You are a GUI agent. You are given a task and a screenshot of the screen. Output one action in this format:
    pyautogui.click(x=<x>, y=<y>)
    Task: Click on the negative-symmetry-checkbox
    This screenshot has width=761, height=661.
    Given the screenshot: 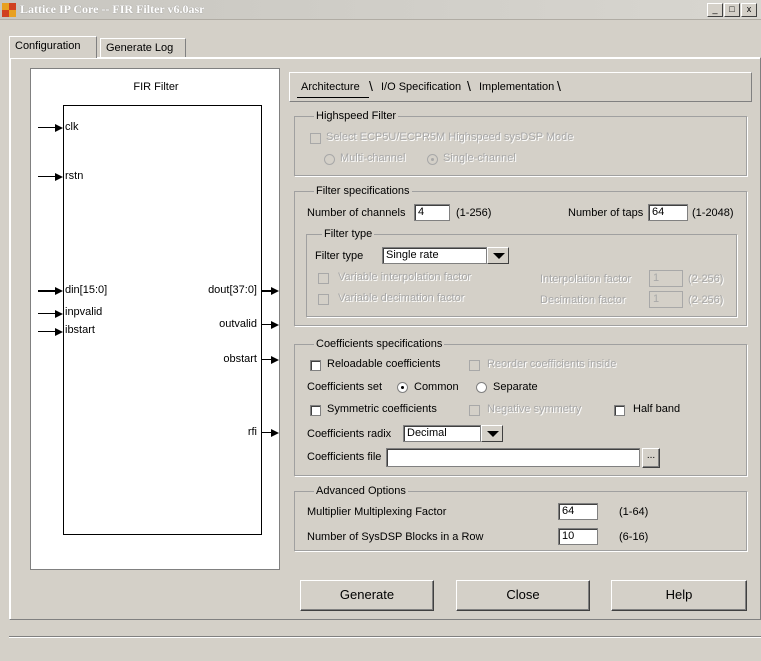 What is the action you would take?
    pyautogui.click(x=474, y=410)
    